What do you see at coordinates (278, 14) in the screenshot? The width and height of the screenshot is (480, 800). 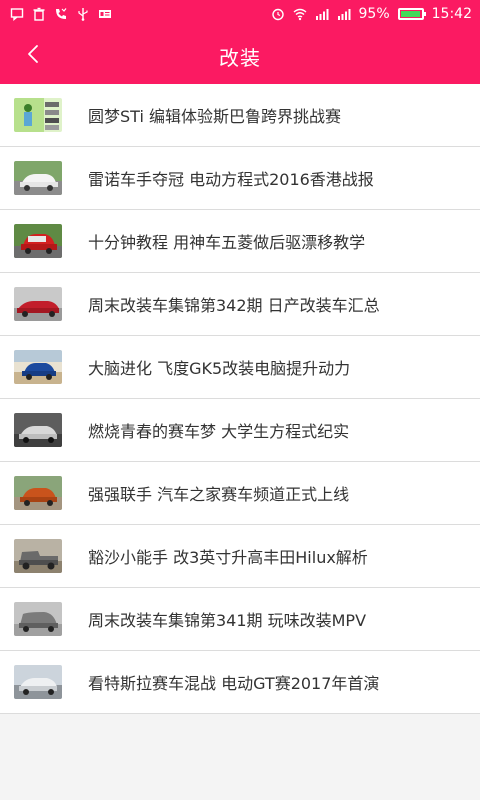 I see `alarm-icon` at bounding box center [278, 14].